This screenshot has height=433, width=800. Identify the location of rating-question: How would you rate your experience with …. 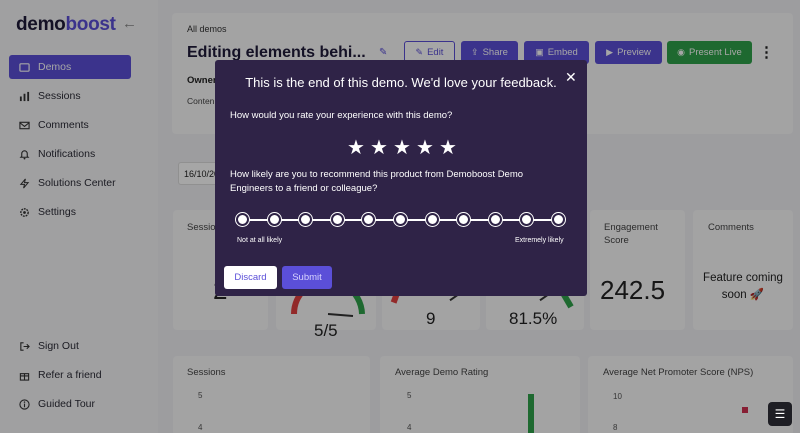
(341, 115).